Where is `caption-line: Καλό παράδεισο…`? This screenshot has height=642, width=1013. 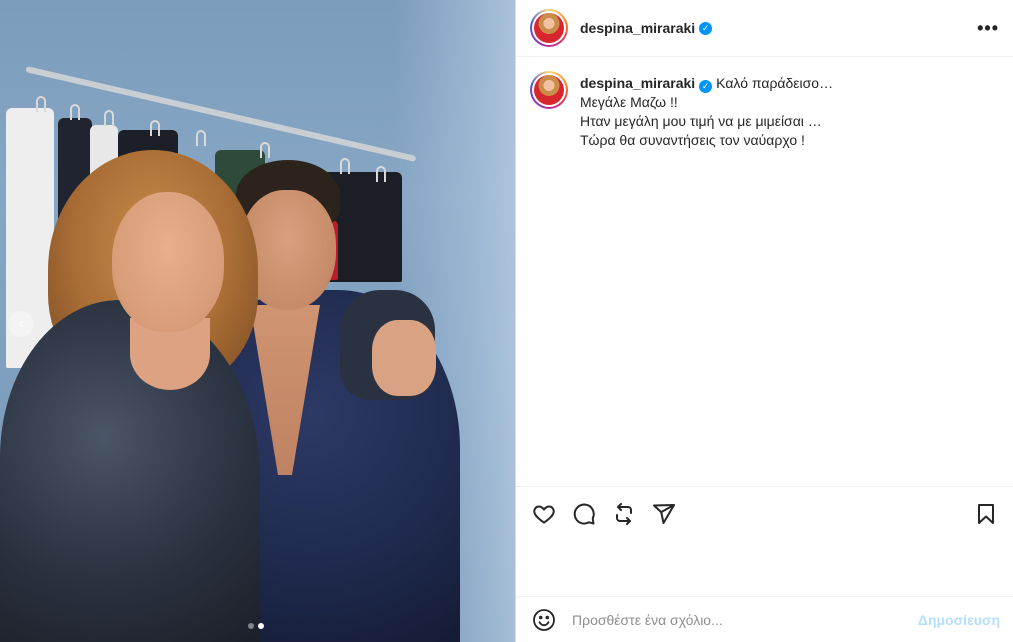 caption-line: Καλό παράδεισο… is located at coordinates (775, 83).